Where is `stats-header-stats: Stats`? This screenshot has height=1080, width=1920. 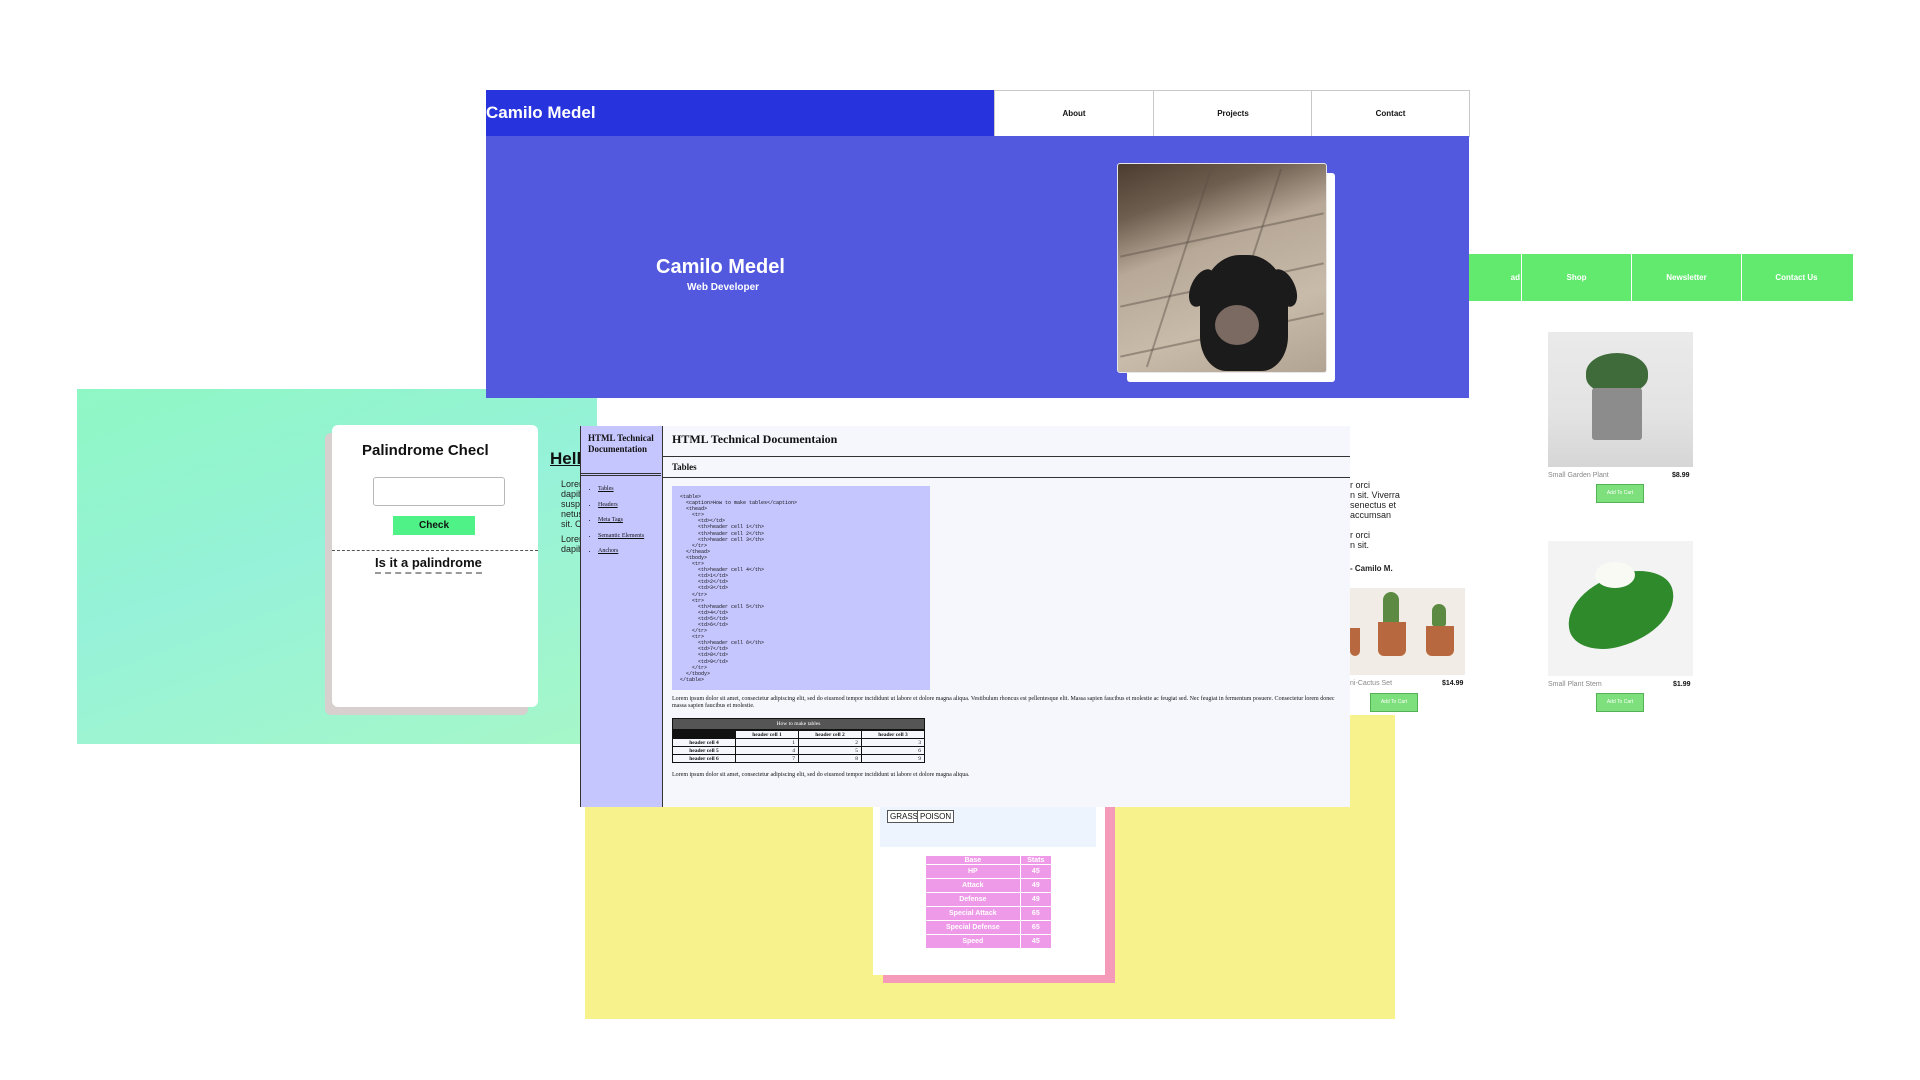 stats-header-stats: Stats is located at coordinates (1036, 860).